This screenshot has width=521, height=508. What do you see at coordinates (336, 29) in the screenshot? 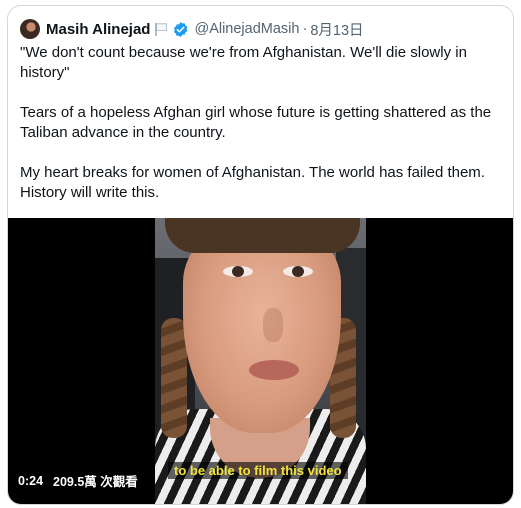
I see `tweet-date: 8月13日` at bounding box center [336, 29].